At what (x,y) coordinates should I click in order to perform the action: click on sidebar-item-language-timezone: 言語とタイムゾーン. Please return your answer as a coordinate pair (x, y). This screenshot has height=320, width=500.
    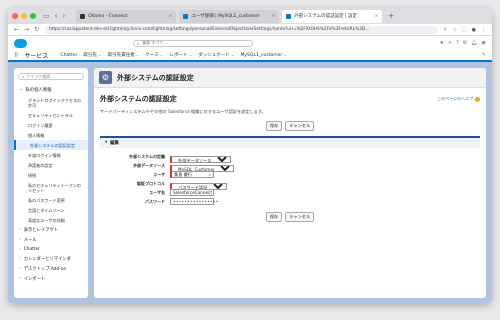
    Looking at the image, I should click on (51, 210).